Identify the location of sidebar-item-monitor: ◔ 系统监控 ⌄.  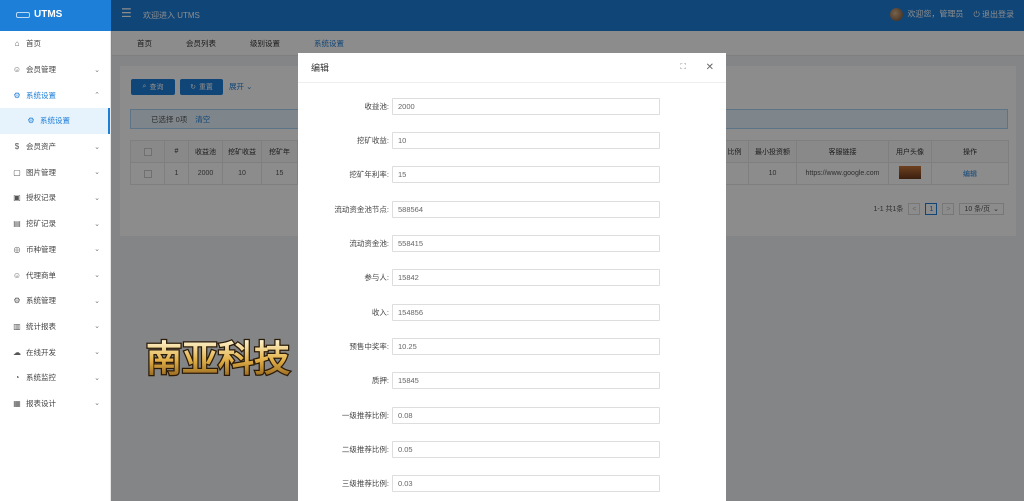
(55, 378).